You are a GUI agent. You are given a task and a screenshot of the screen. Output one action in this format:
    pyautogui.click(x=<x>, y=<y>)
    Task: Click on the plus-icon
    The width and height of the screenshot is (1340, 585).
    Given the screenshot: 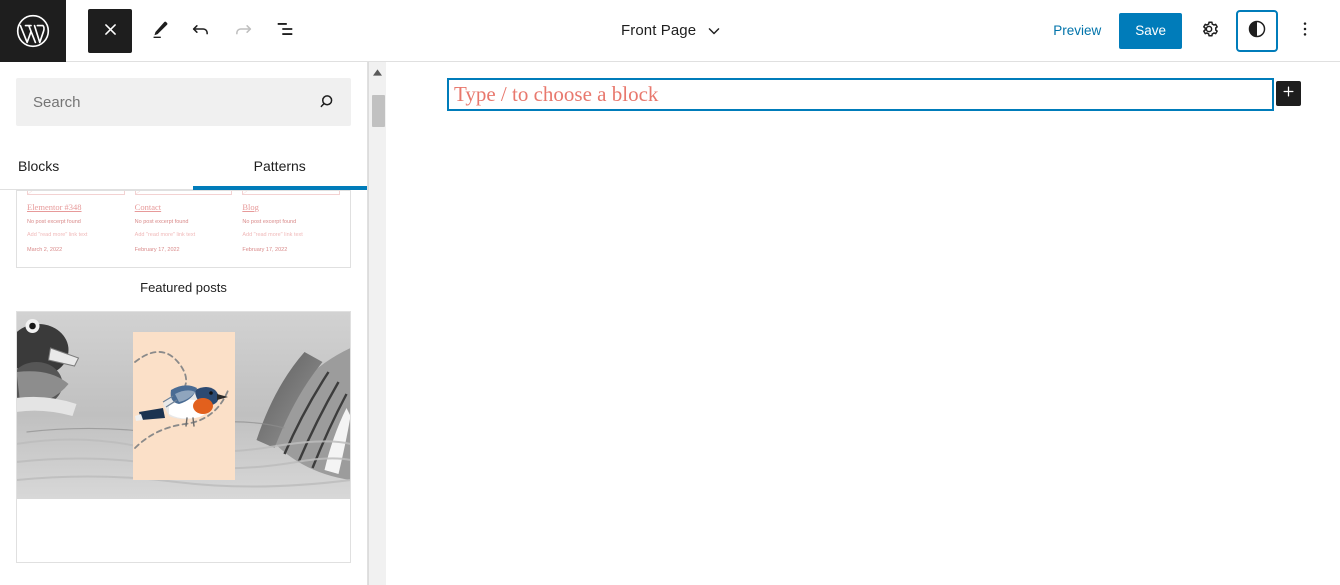 What is the action you would take?
    pyautogui.click(x=1288, y=94)
    